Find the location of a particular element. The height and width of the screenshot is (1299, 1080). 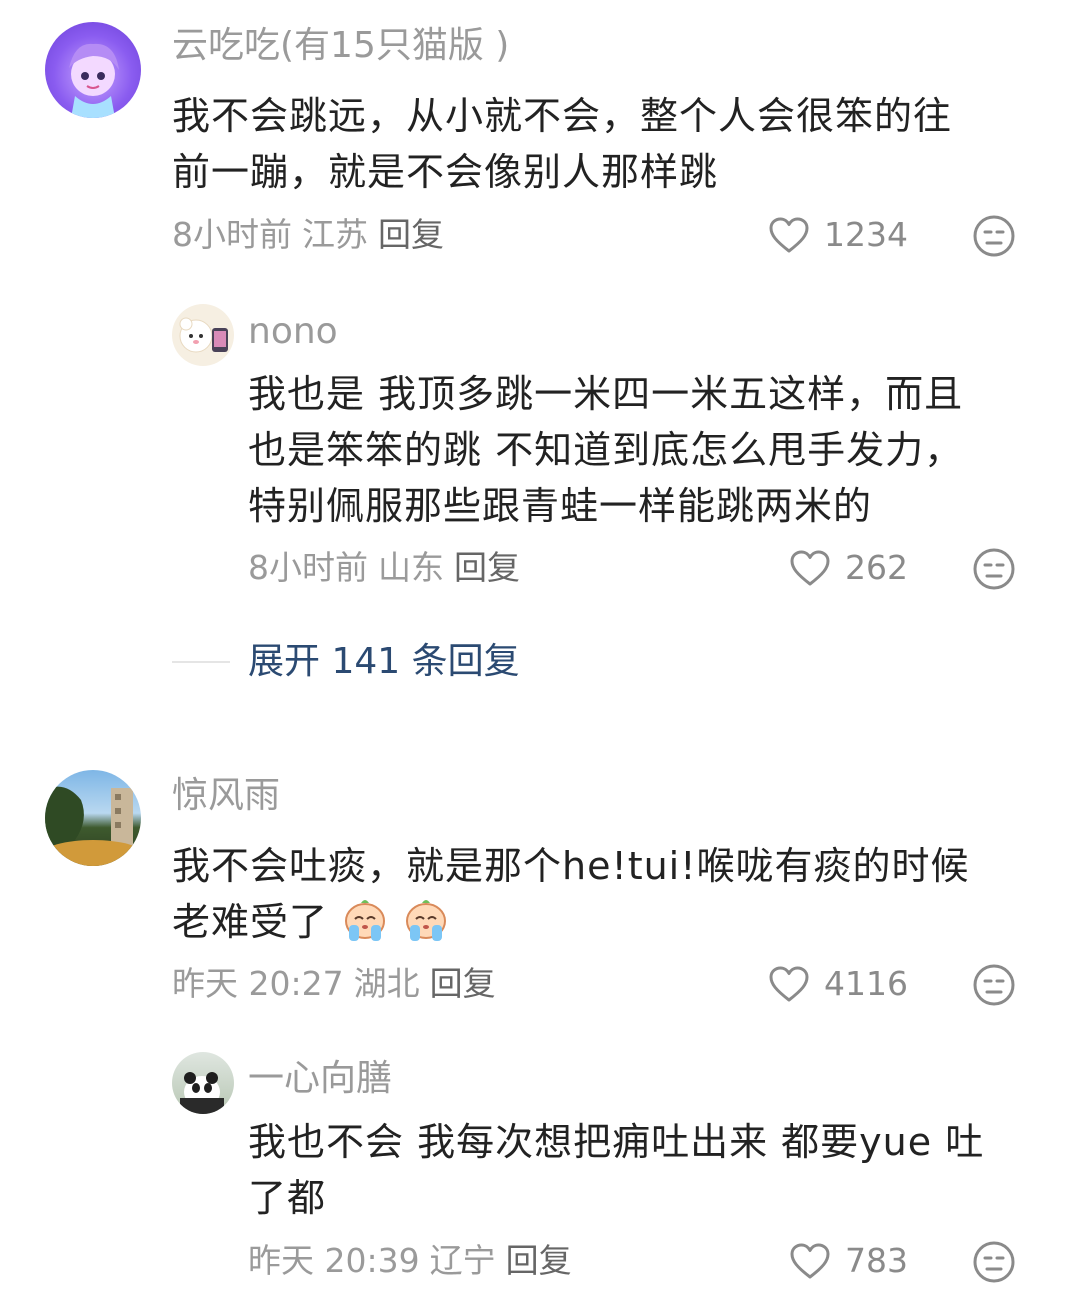

expand-replies-button: 展开 141 条回复 is located at coordinates (346, 662).